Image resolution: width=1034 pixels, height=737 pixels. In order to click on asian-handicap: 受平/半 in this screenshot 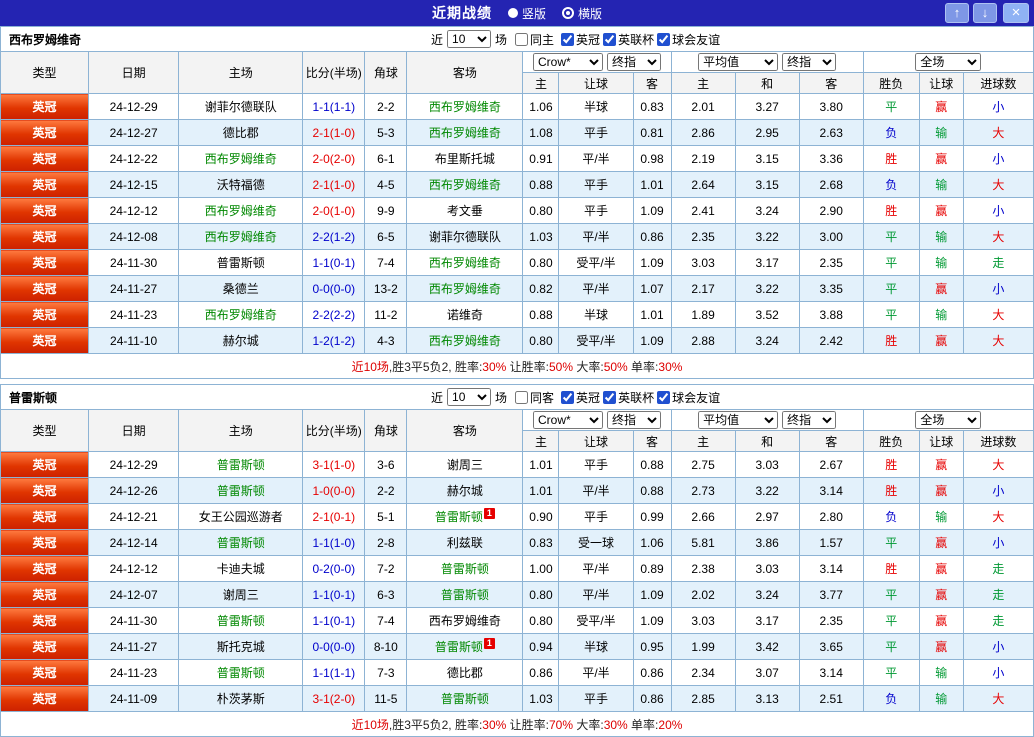, I will do `click(596, 620)`.